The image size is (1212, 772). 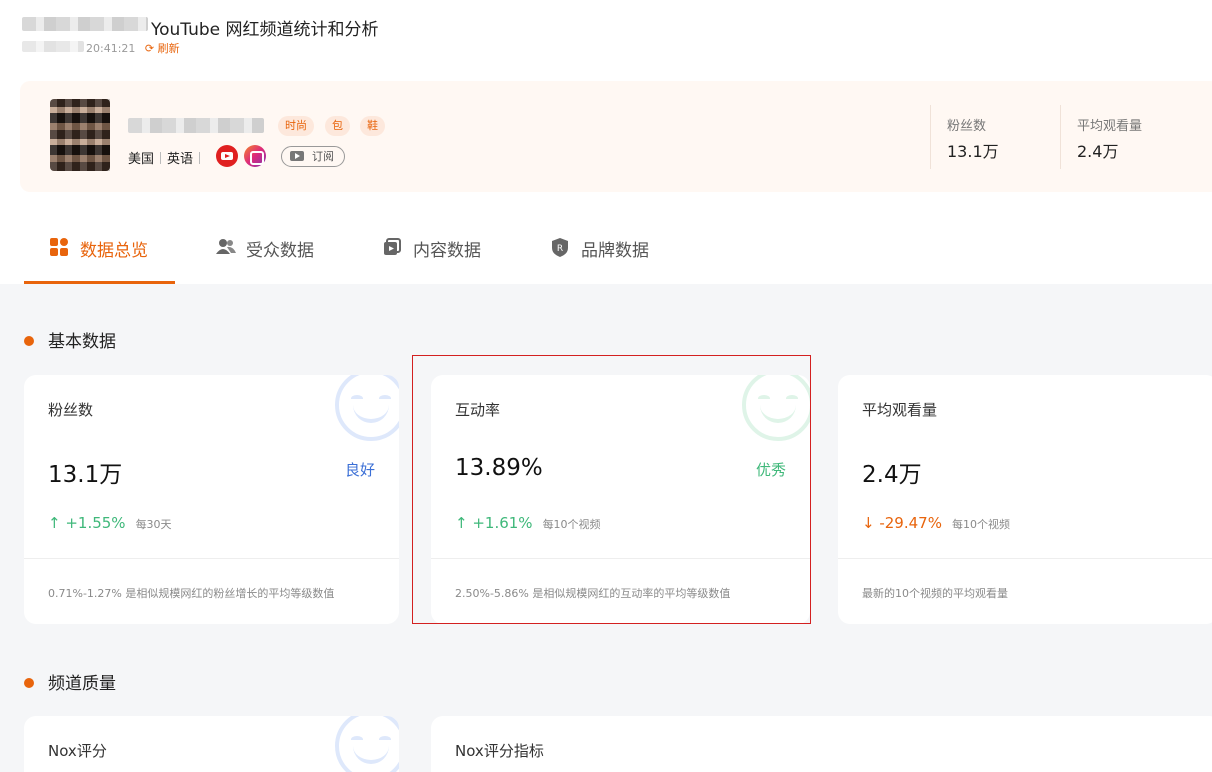 What do you see at coordinates (770, 470) in the screenshot?
I see `rating-badge: 优秀` at bounding box center [770, 470].